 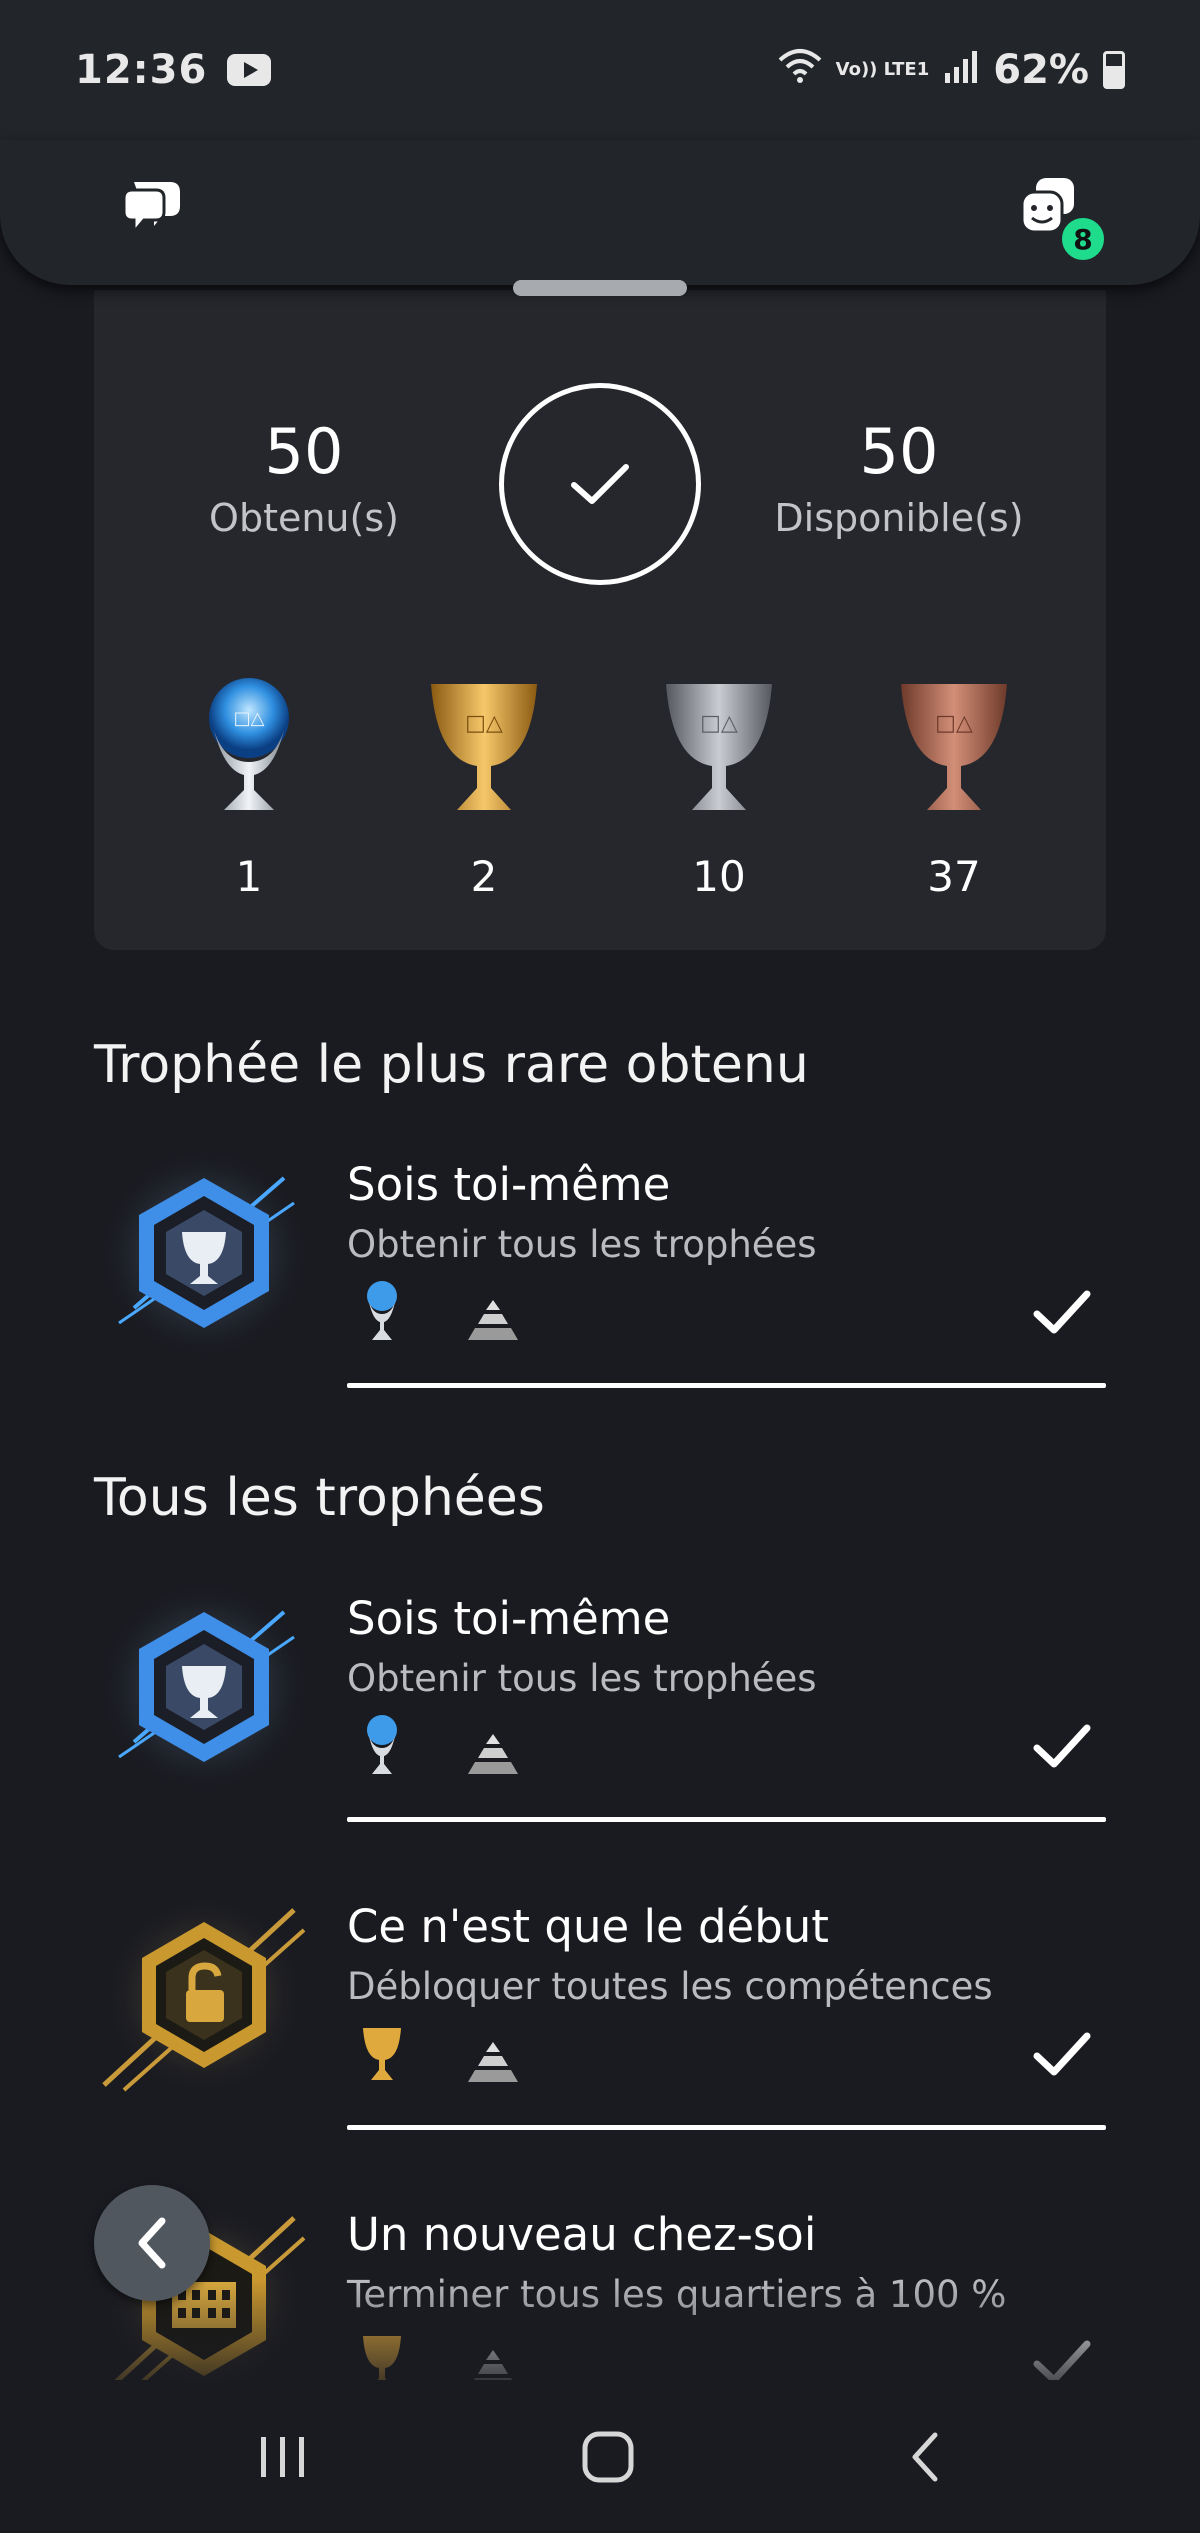 I want to click on trophy-description: Débloquer toutes les compétences, so click(x=670, y=1986).